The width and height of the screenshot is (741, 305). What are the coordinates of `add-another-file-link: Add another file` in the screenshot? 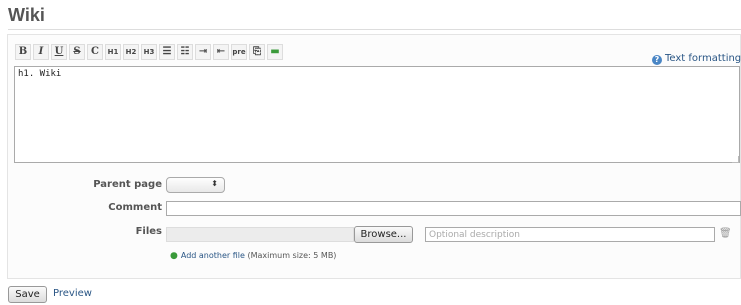 It's located at (213, 255).